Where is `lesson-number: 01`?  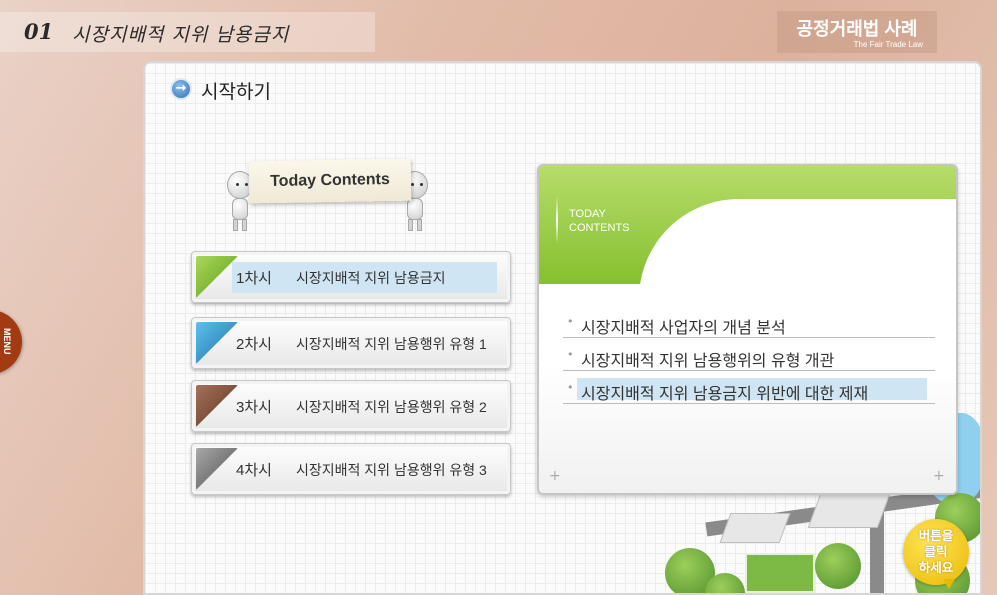
lesson-number: 01 is located at coordinates (39, 31).